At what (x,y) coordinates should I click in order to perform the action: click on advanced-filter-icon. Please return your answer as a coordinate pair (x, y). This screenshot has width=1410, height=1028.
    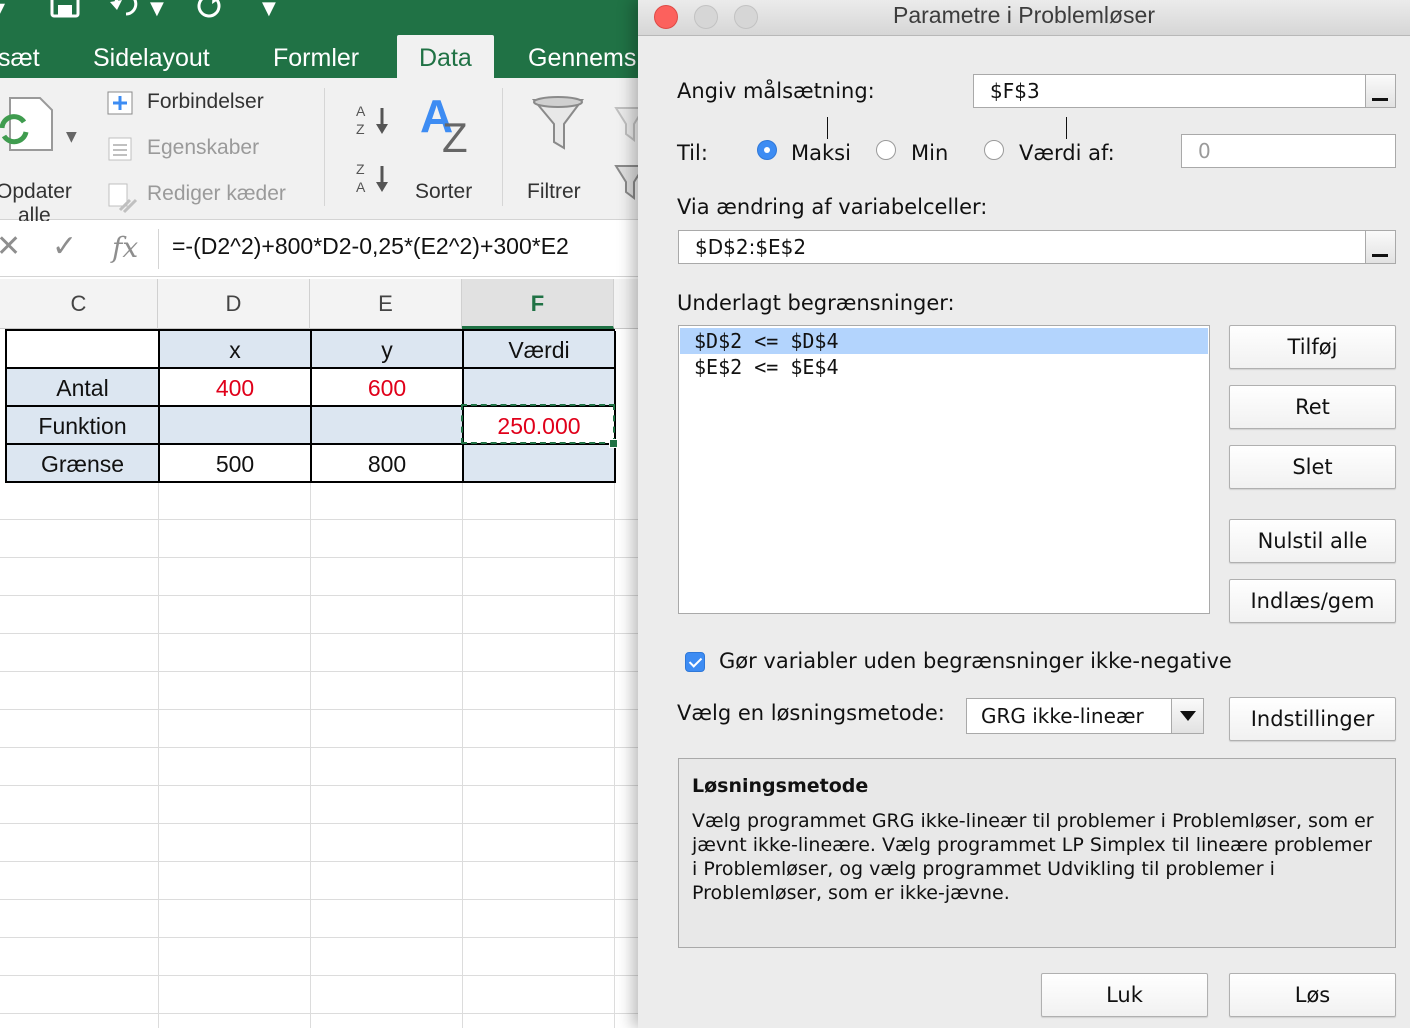
    Looking at the image, I should click on (626, 182).